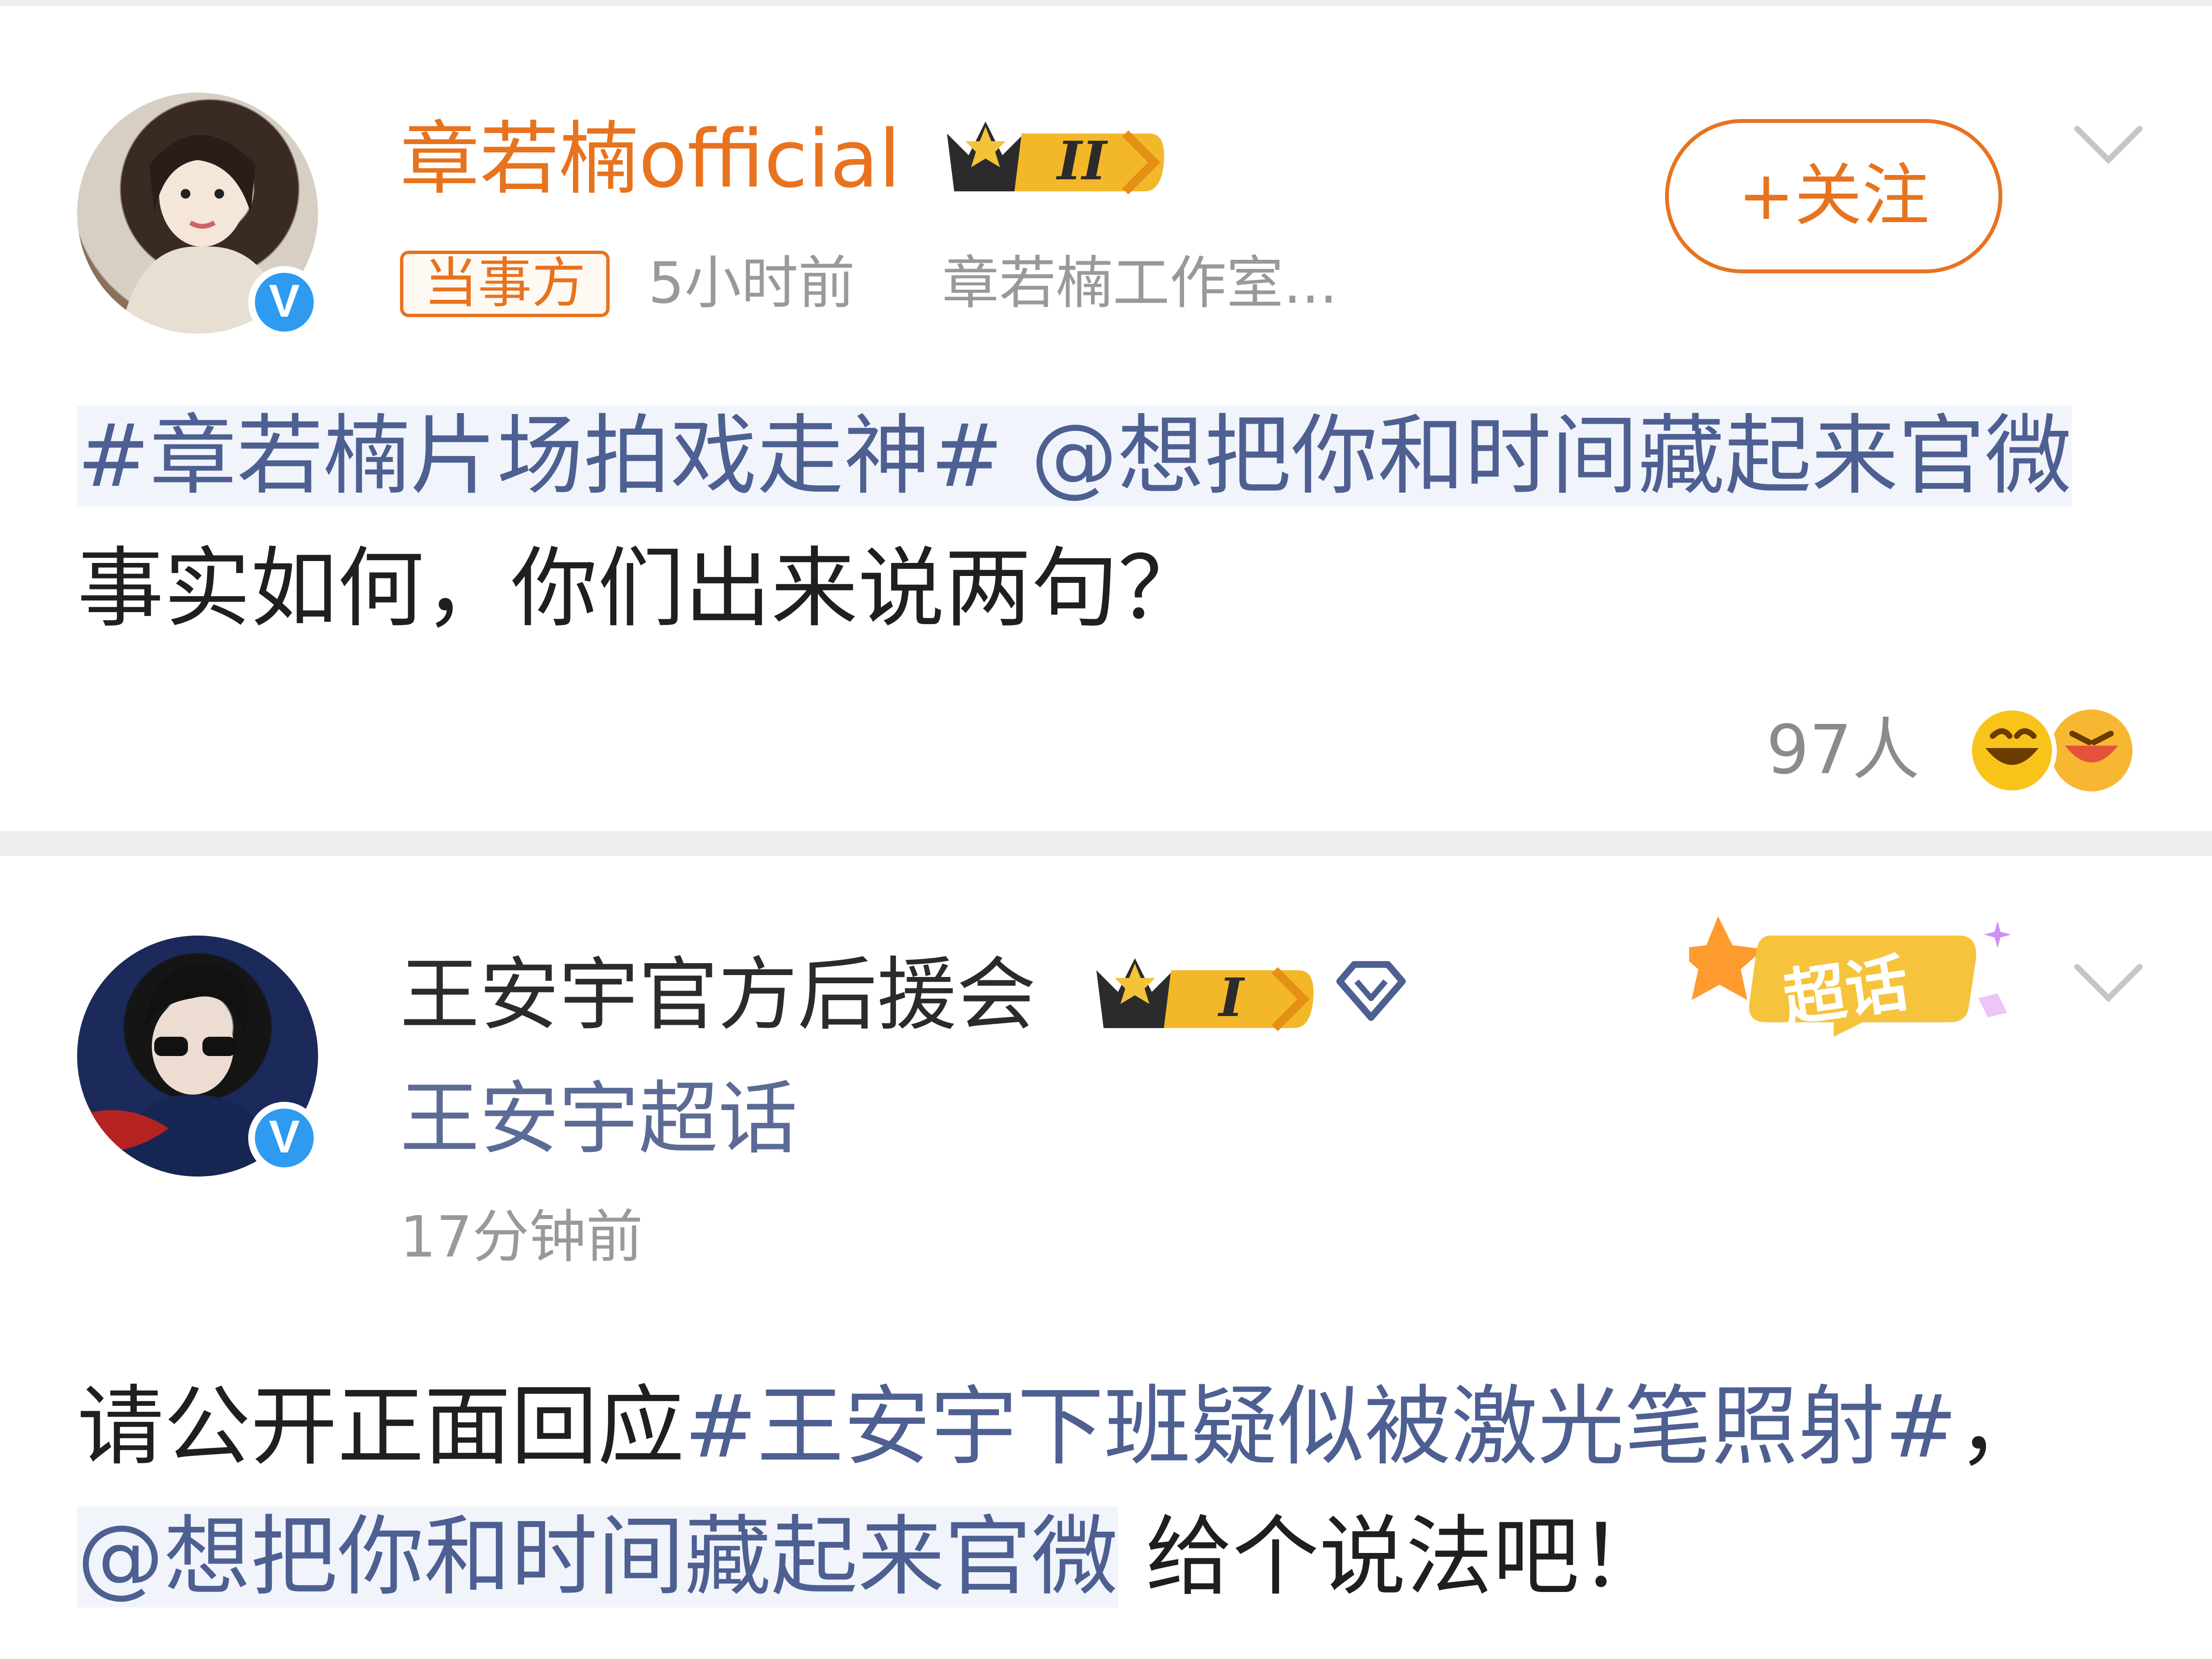 The image size is (2212, 1659). I want to click on post-text: 给个说法吧！, so click(1392, 1557).